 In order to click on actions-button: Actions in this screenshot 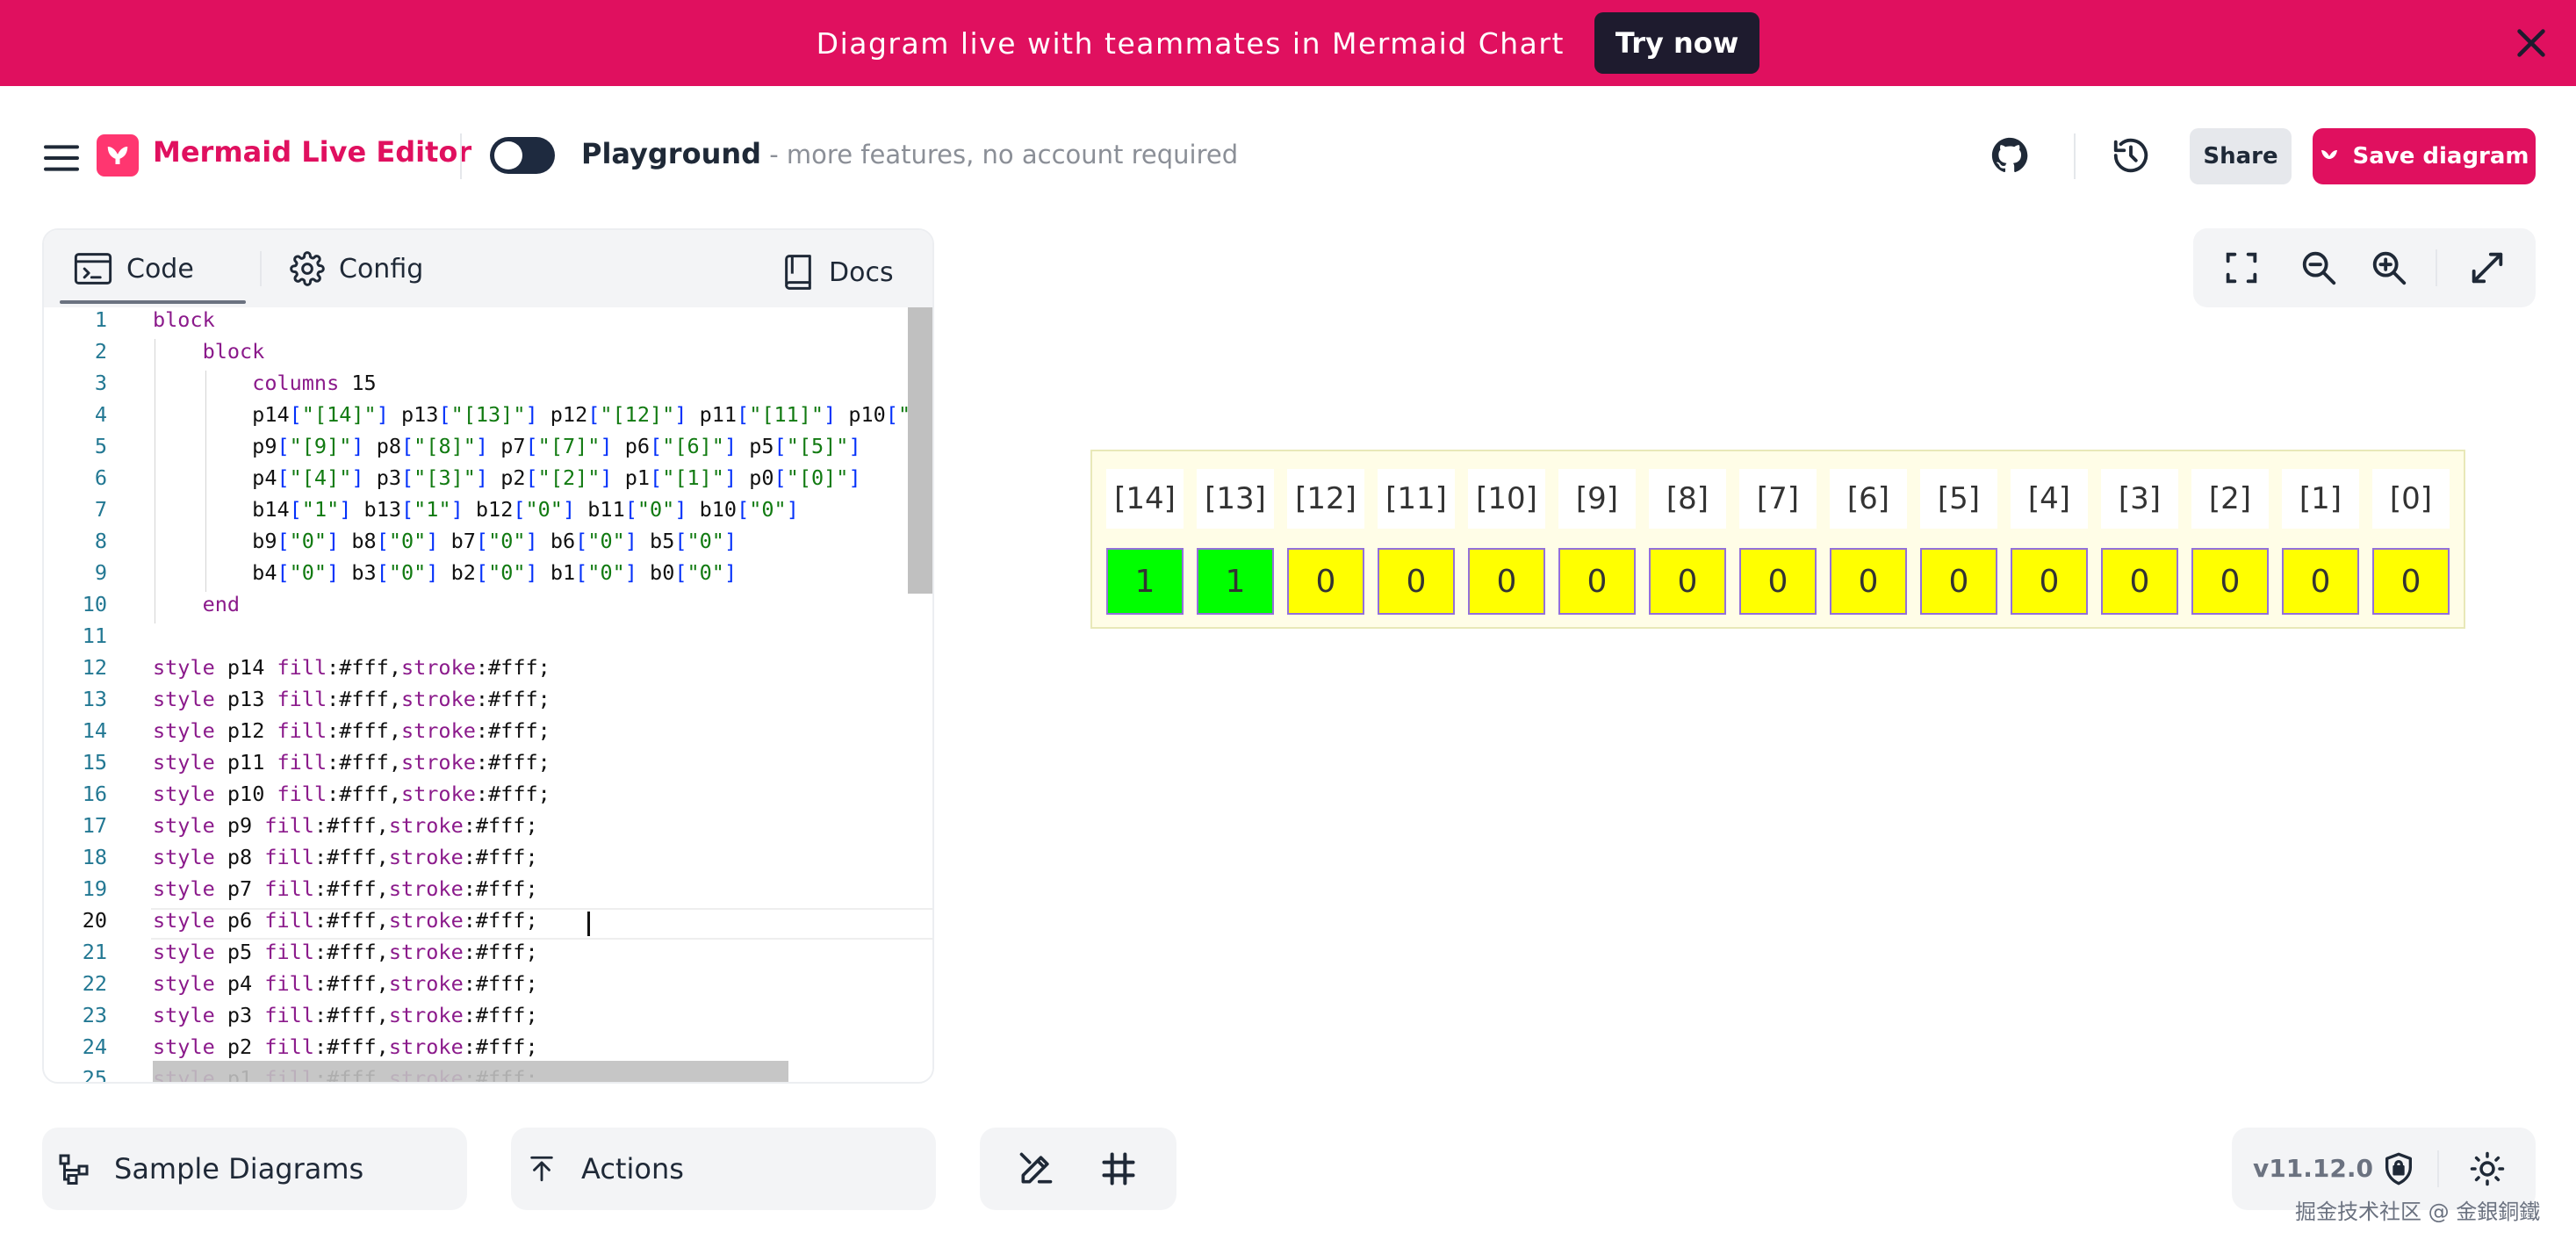, I will do `click(723, 1169)`.